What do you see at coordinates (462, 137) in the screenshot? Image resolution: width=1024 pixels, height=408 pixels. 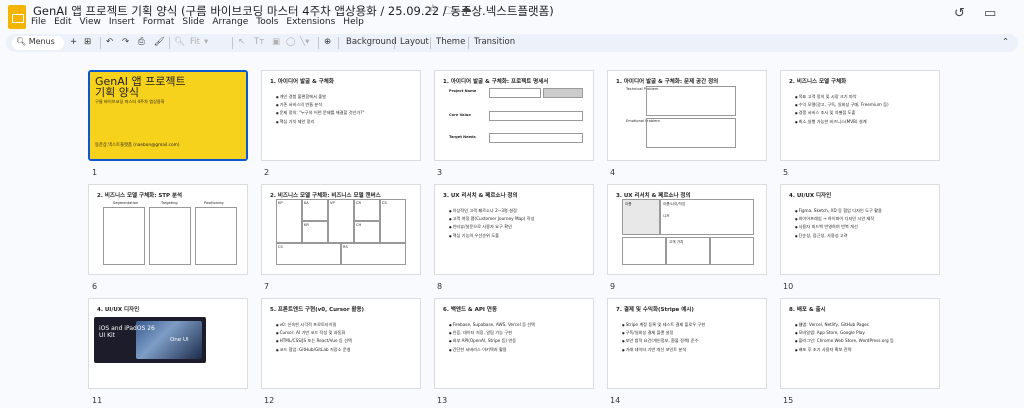 I see `target-needs-label: Target Needs` at bounding box center [462, 137].